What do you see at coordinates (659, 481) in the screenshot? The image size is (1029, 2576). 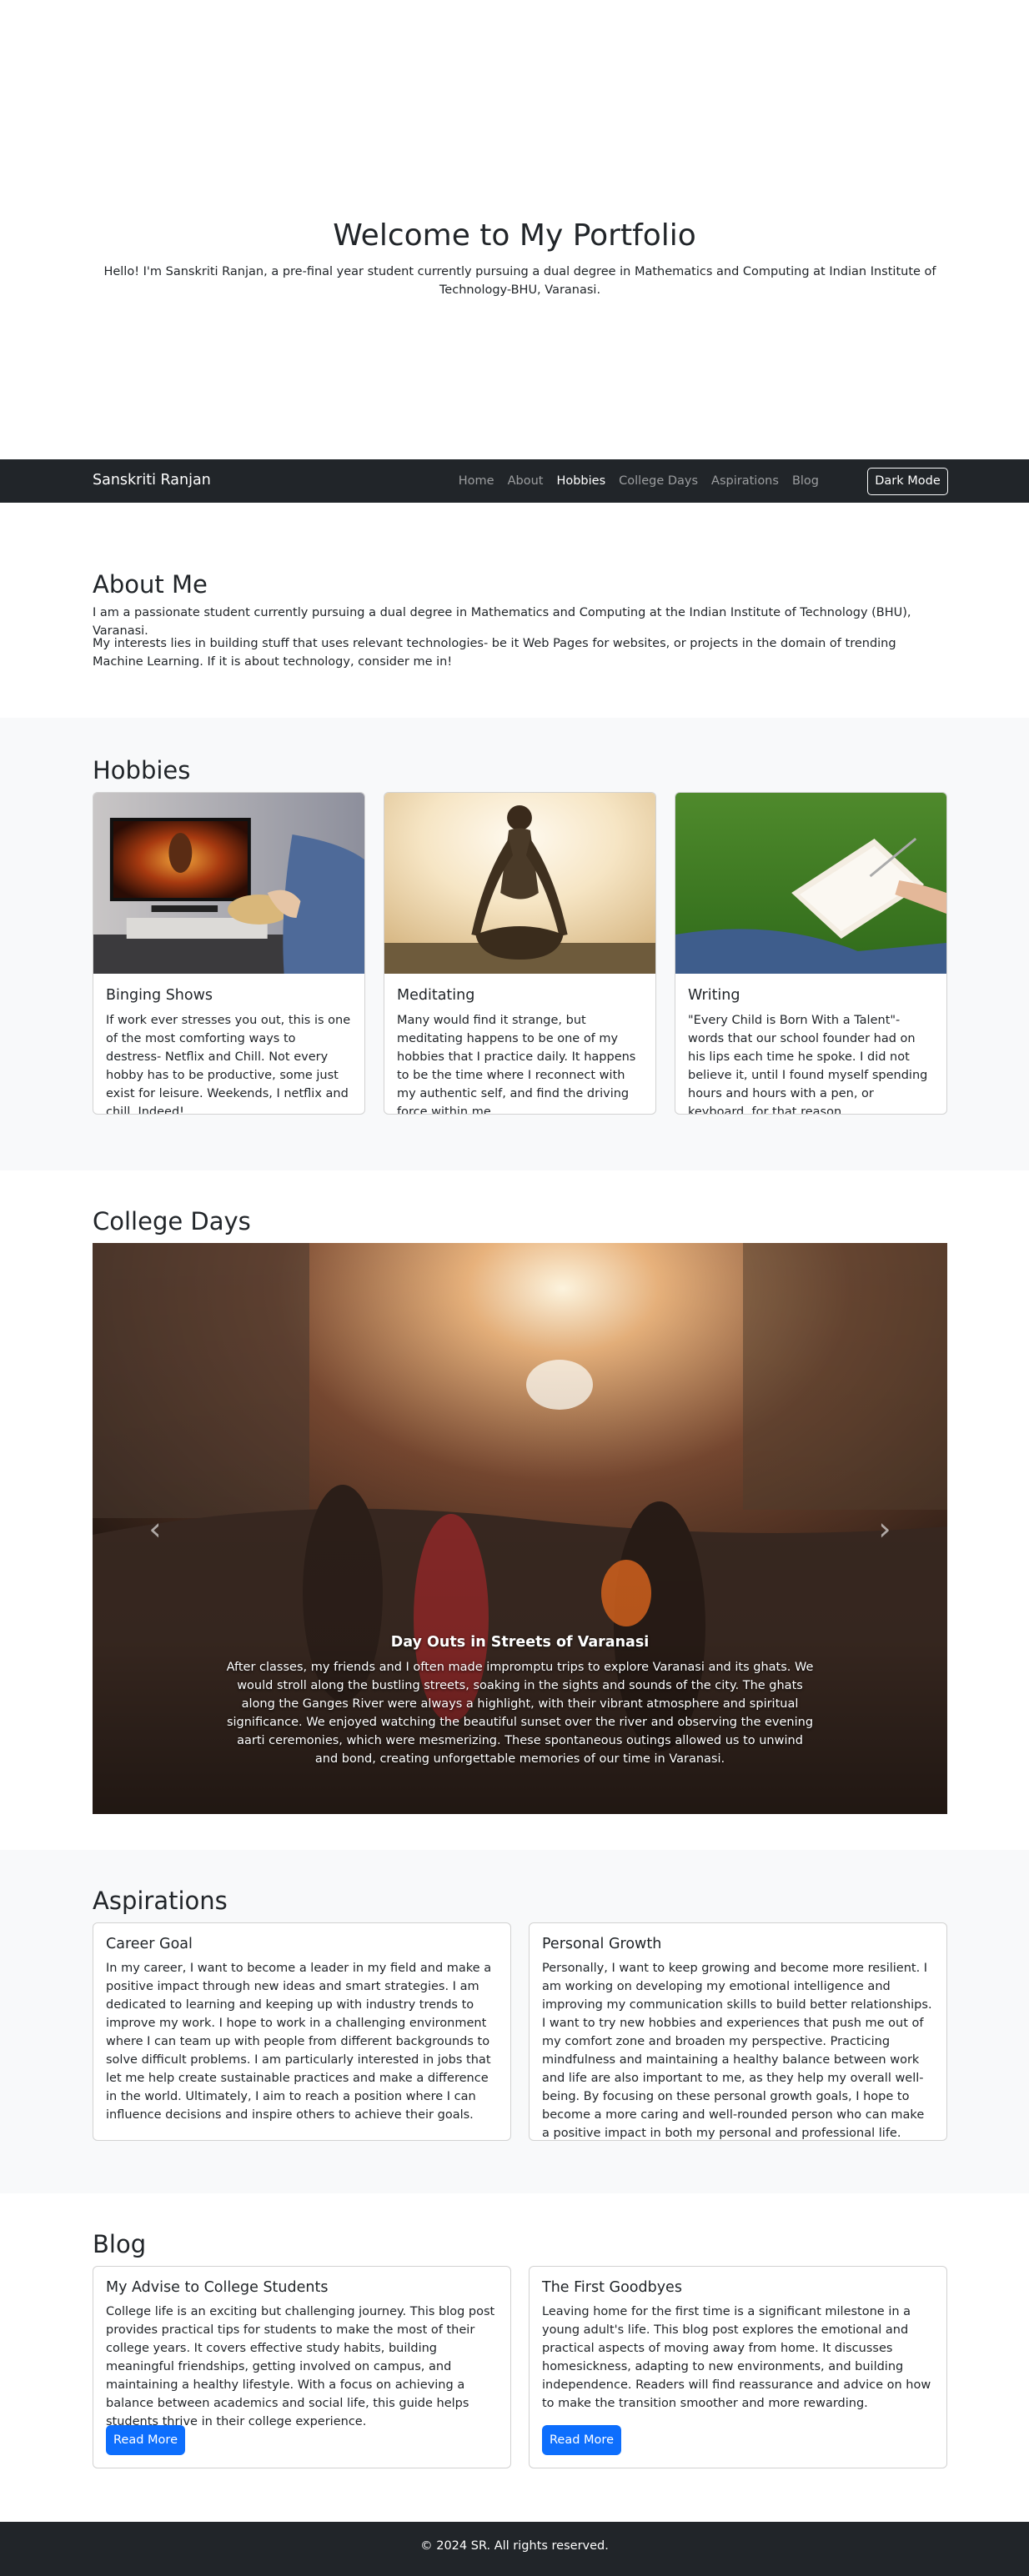 I see `nav-link-college-days: College Days` at bounding box center [659, 481].